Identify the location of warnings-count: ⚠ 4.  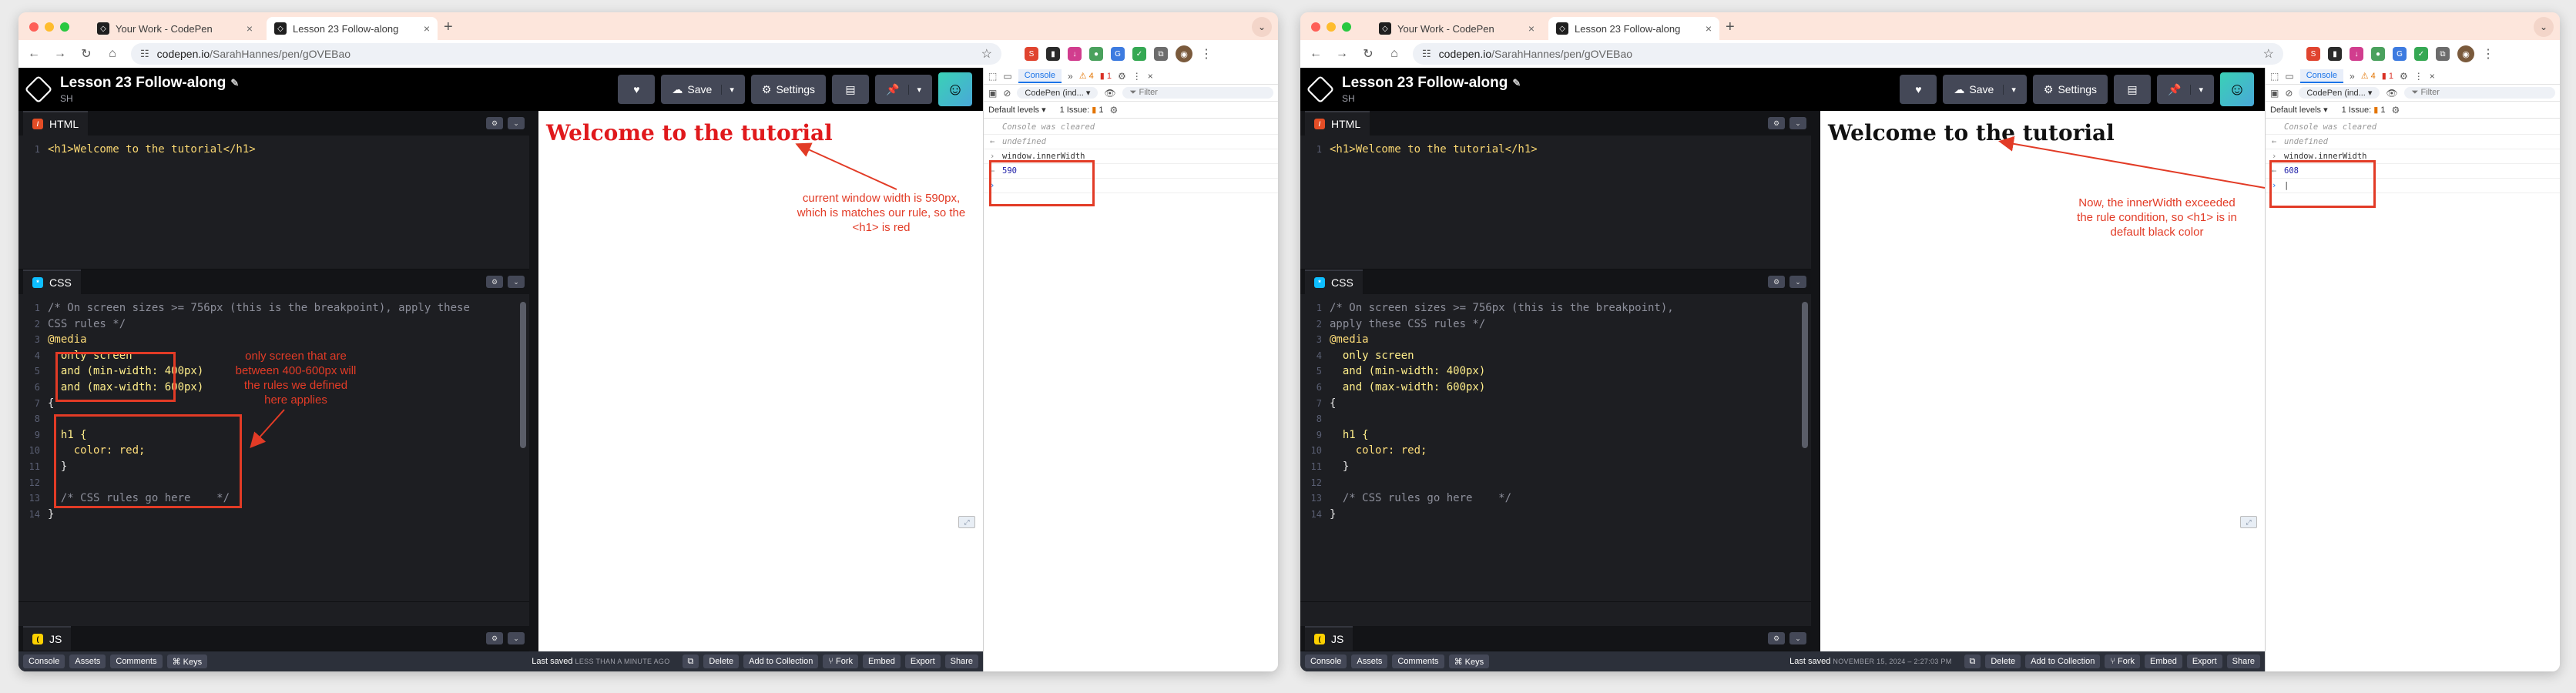
(2368, 76).